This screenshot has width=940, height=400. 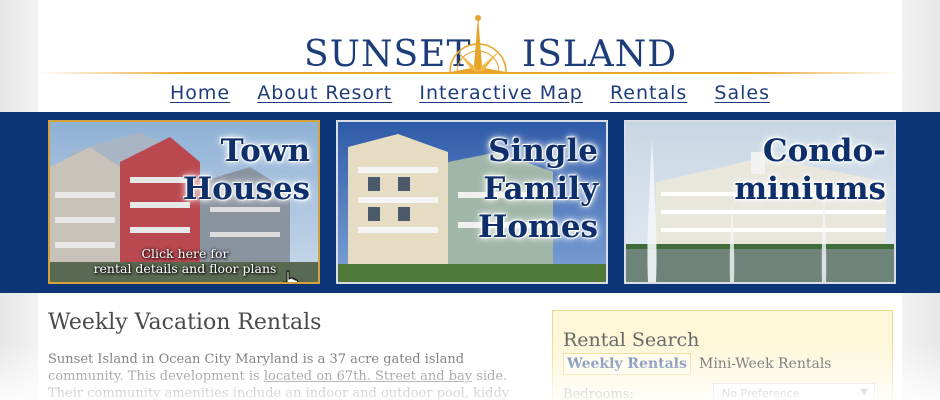 I want to click on tab-mini-week-rentals: Mini-Week Rentals, so click(x=765, y=364).